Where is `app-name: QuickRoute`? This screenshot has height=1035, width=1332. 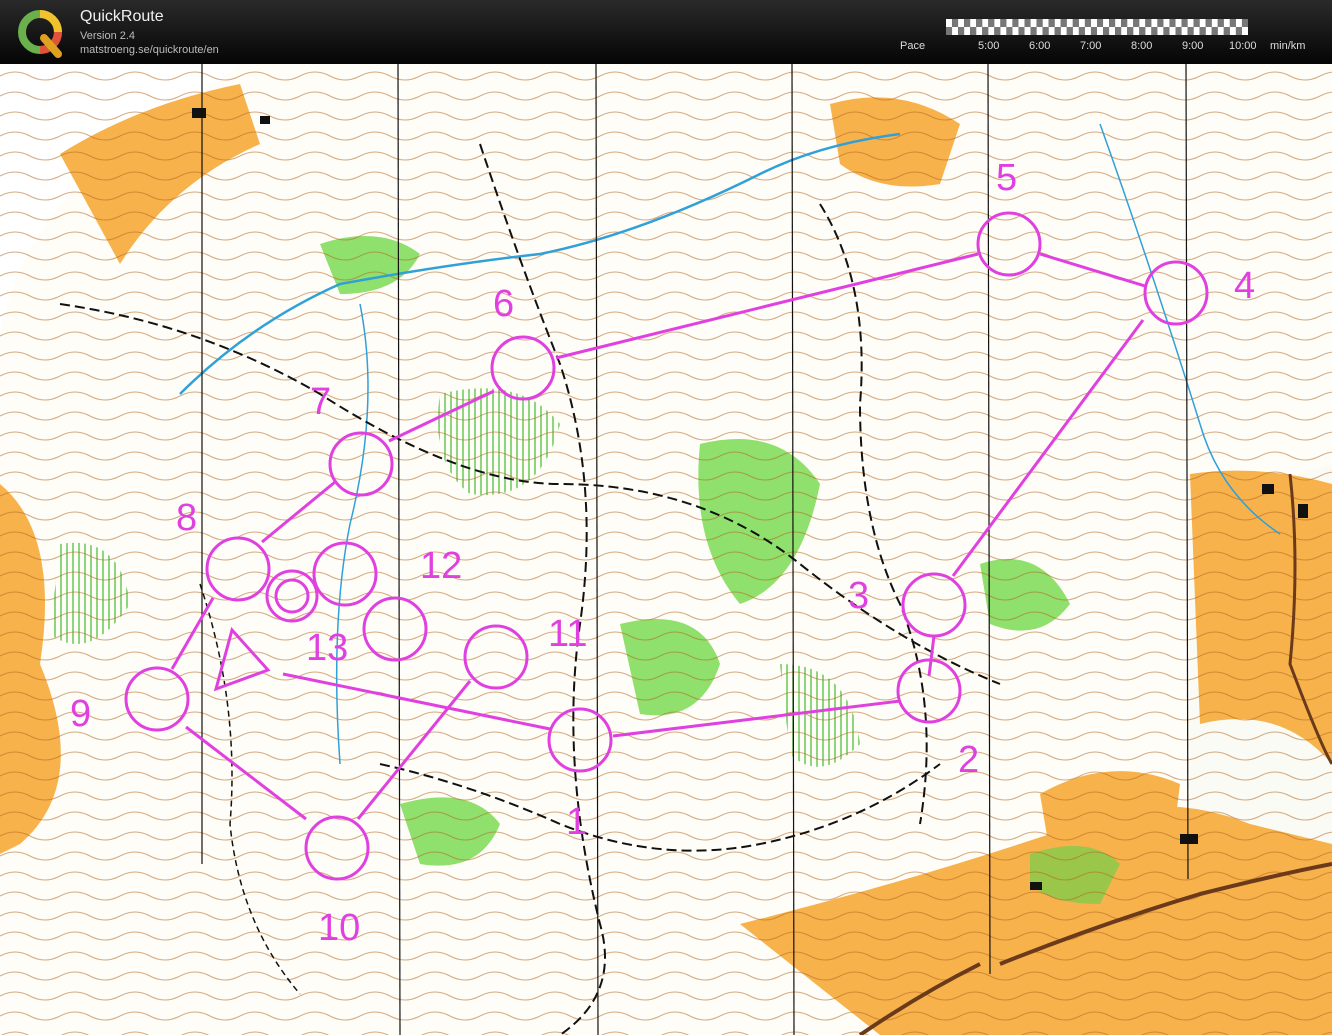 app-name: QuickRoute is located at coordinates (122, 16).